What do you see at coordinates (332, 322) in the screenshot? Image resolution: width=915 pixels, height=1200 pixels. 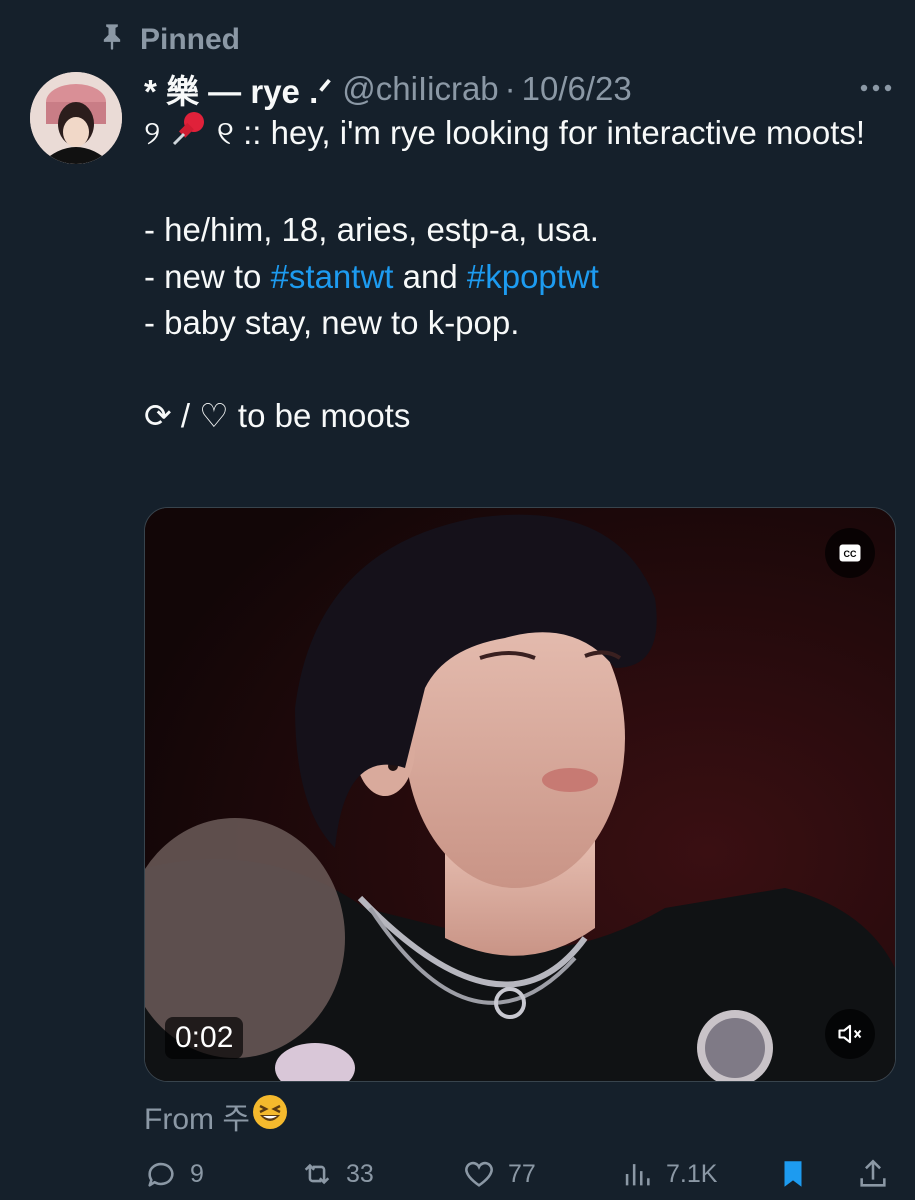 I see `body-line4: - baby stay, new to k-pop.` at bounding box center [332, 322].